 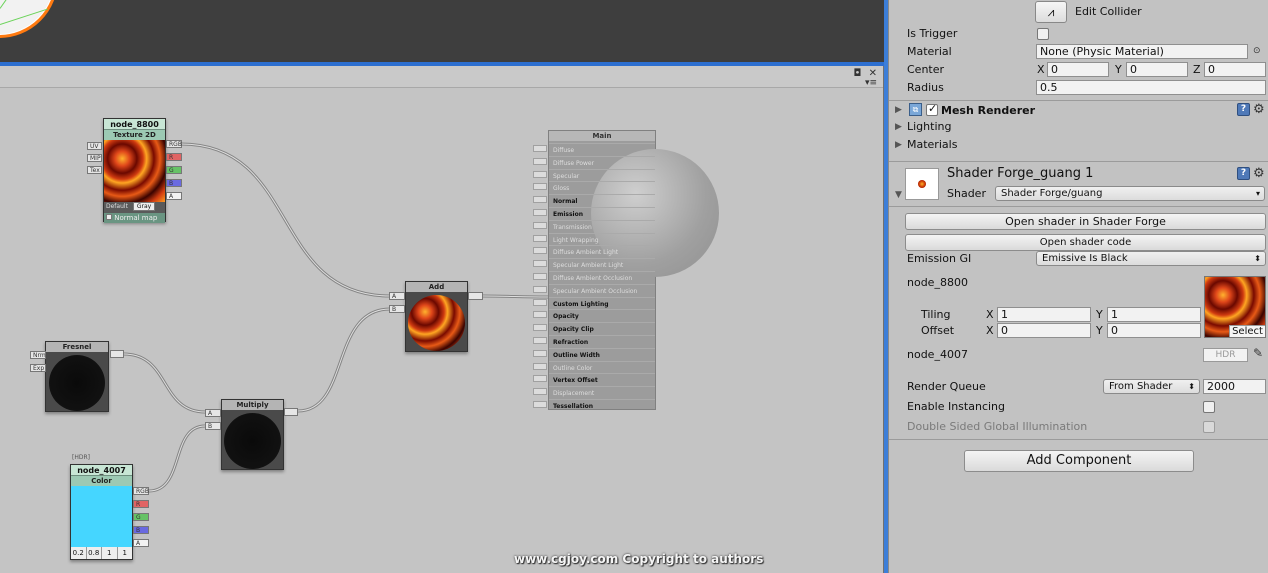 I want to click on main-input-row: Refraction, so click(x=602, y=341).